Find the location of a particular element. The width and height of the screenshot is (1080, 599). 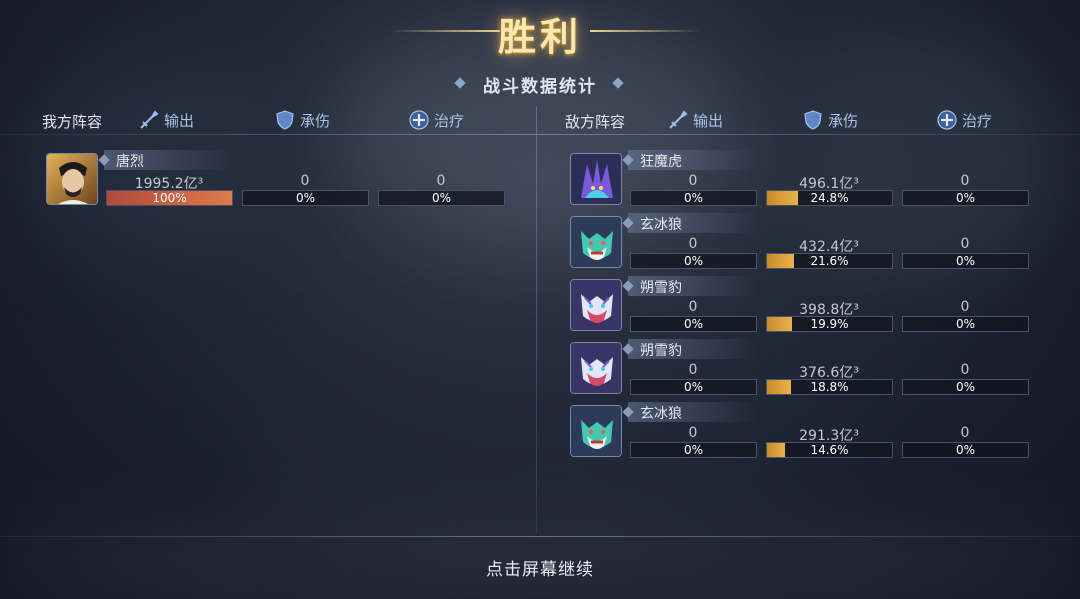

damage-percent: 0% is located at coordinates (305, 198).